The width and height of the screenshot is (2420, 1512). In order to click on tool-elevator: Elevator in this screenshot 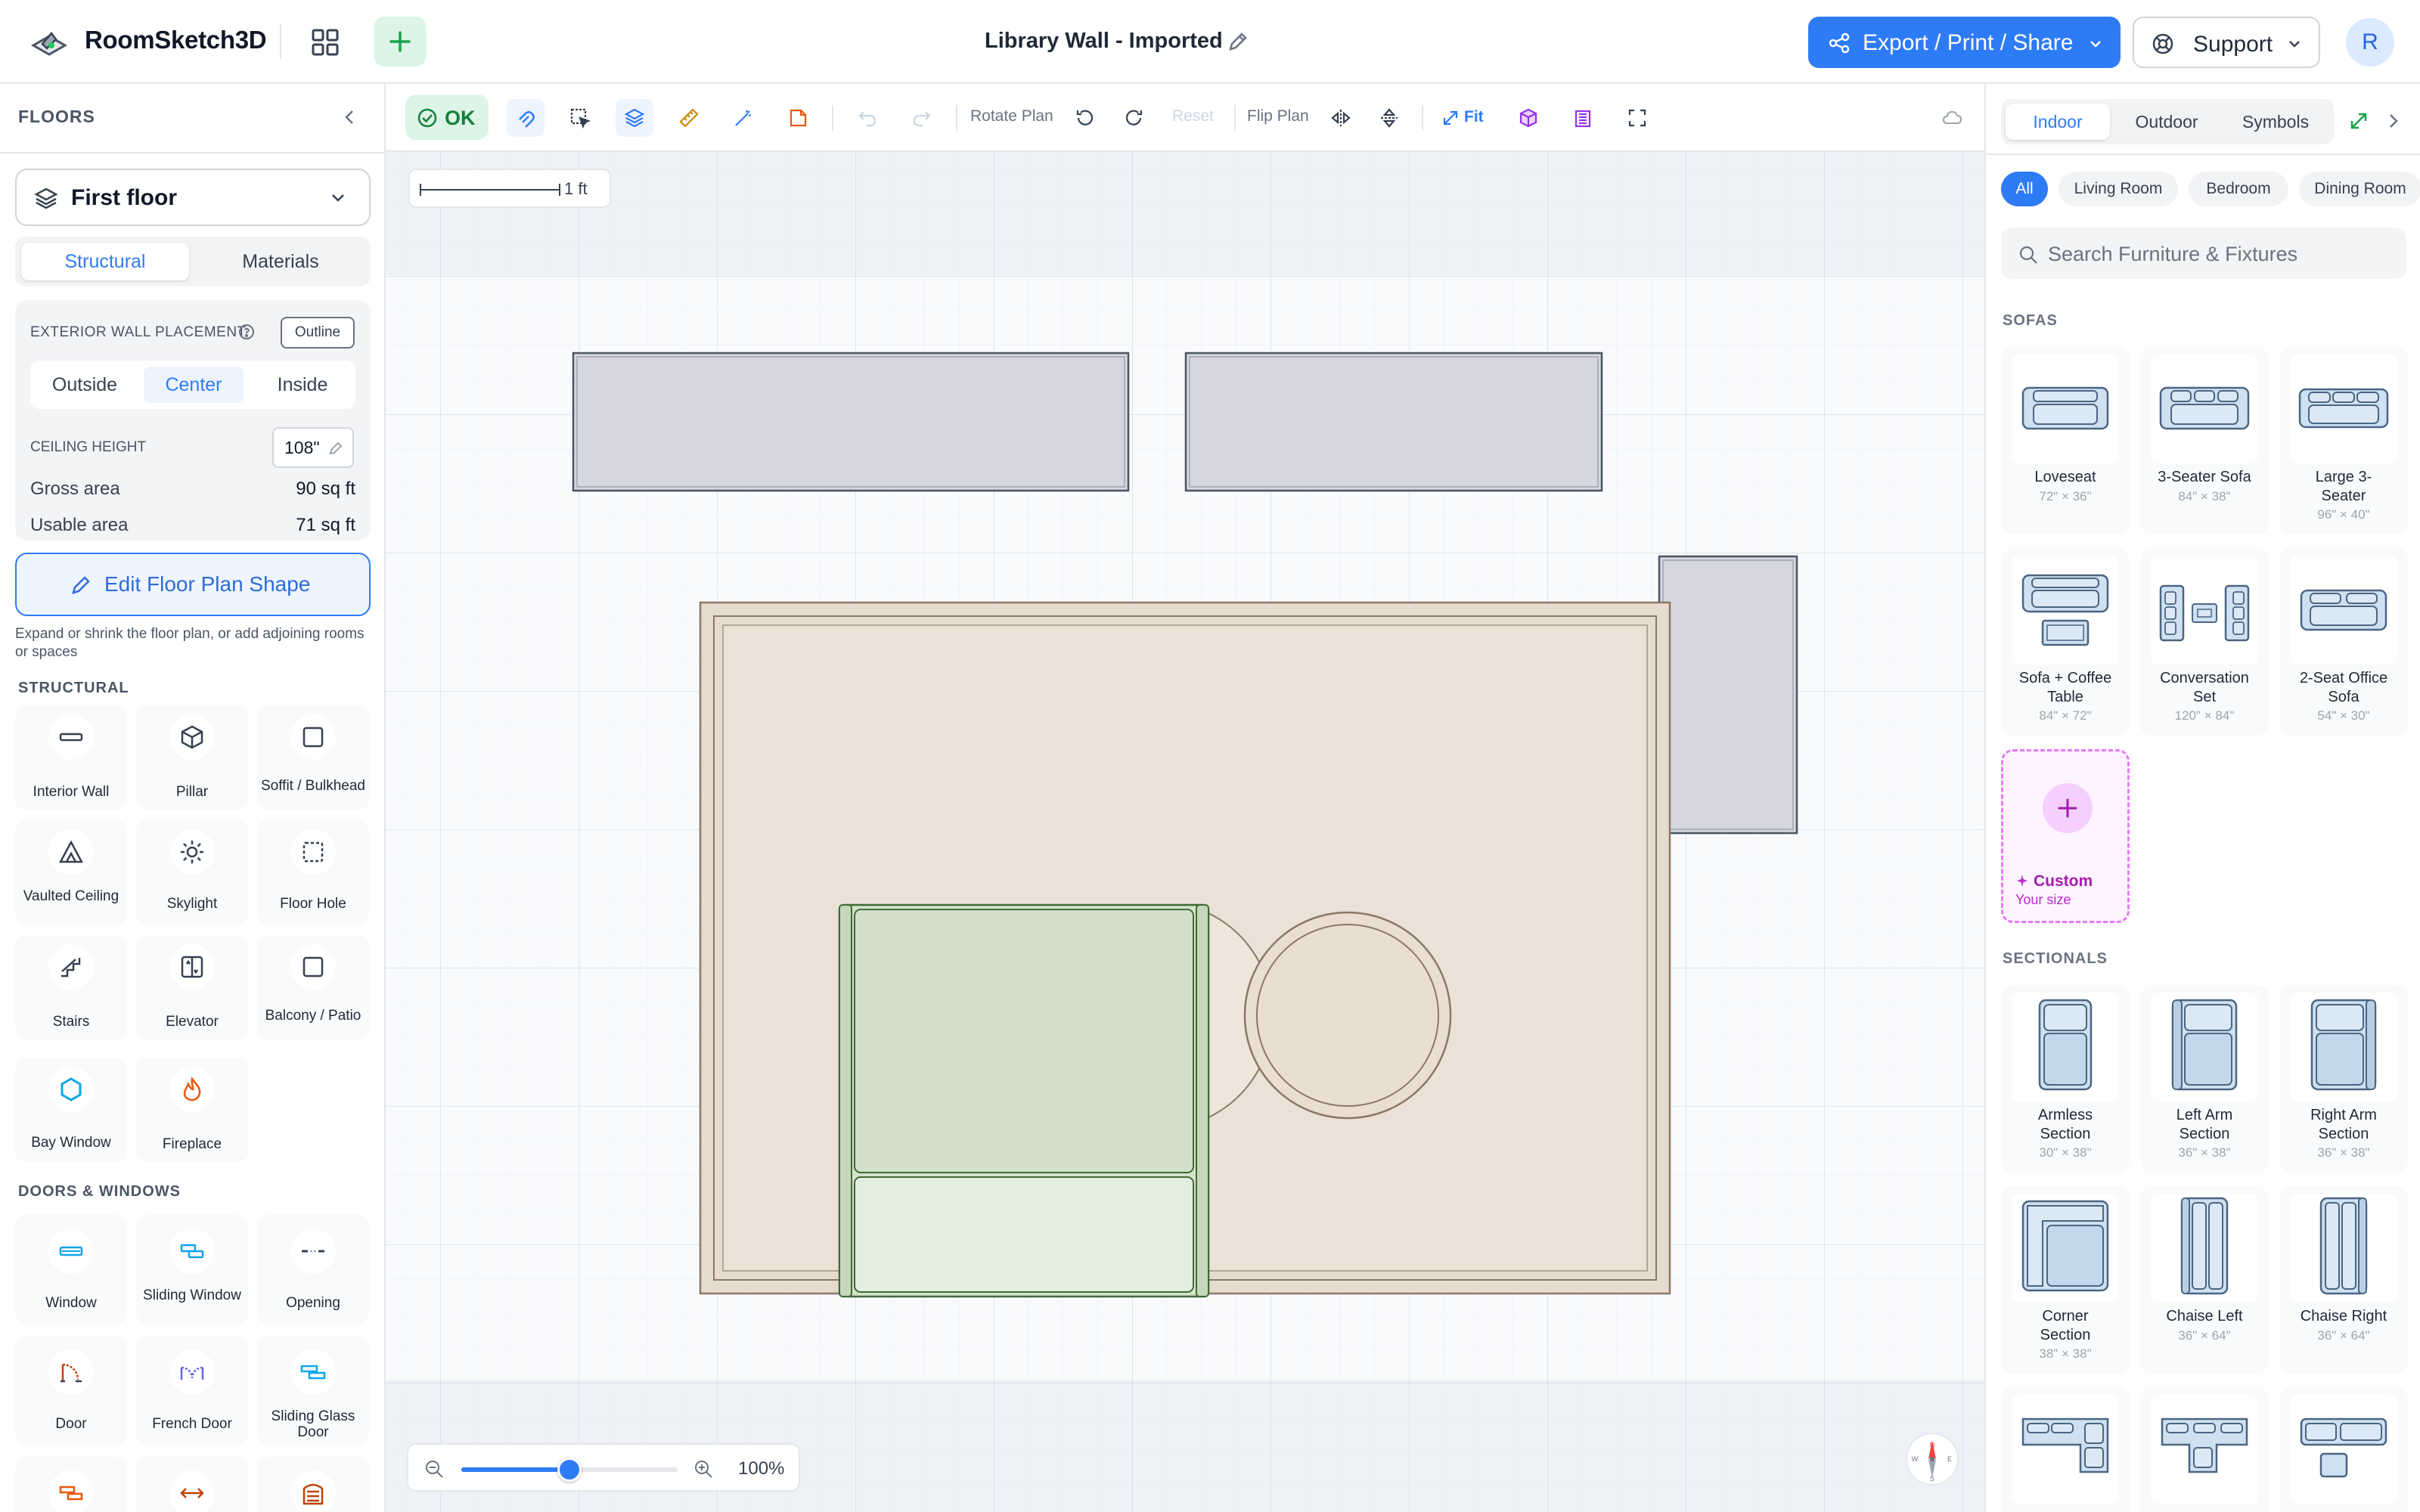, I will do `click(192, 987)`.